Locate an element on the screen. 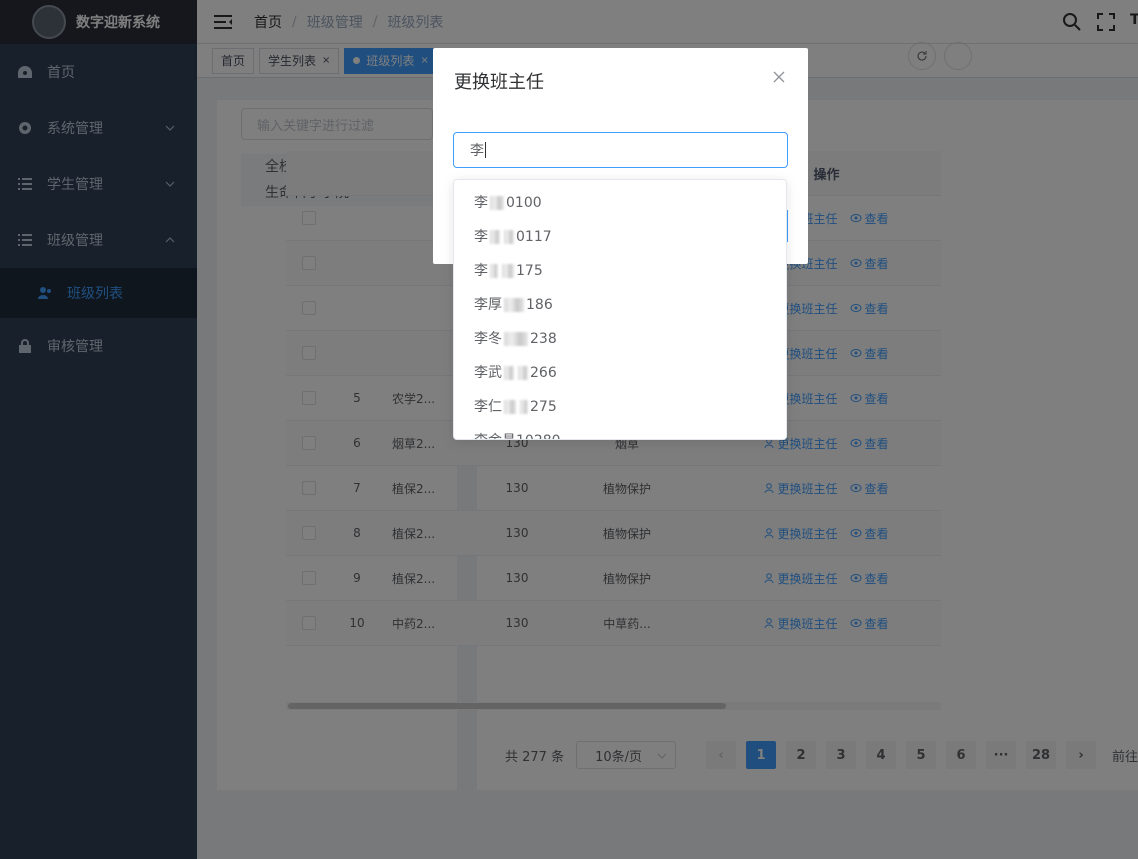  option-id: 0100 is located at coordinates (524, 203).